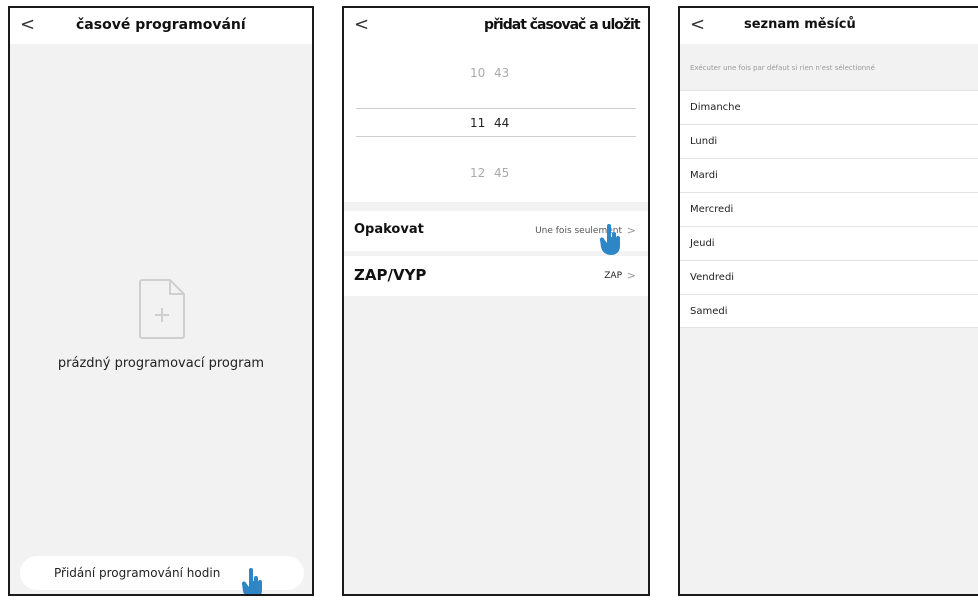  I want to click on header: < přidat časovač a uložit, so click(496, 26).